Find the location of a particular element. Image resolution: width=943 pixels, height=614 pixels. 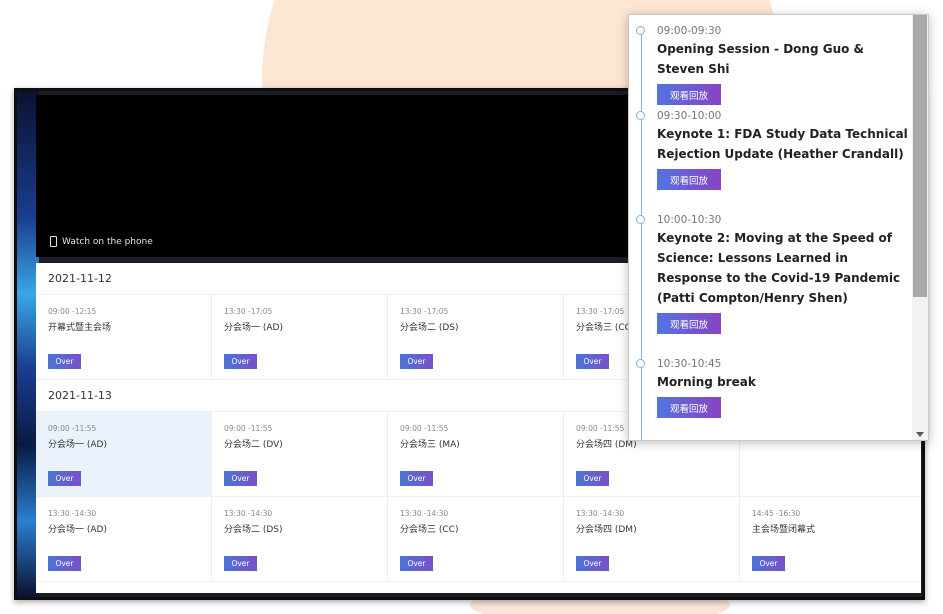

popup-scrollbar is located at coordinates (920, 227).